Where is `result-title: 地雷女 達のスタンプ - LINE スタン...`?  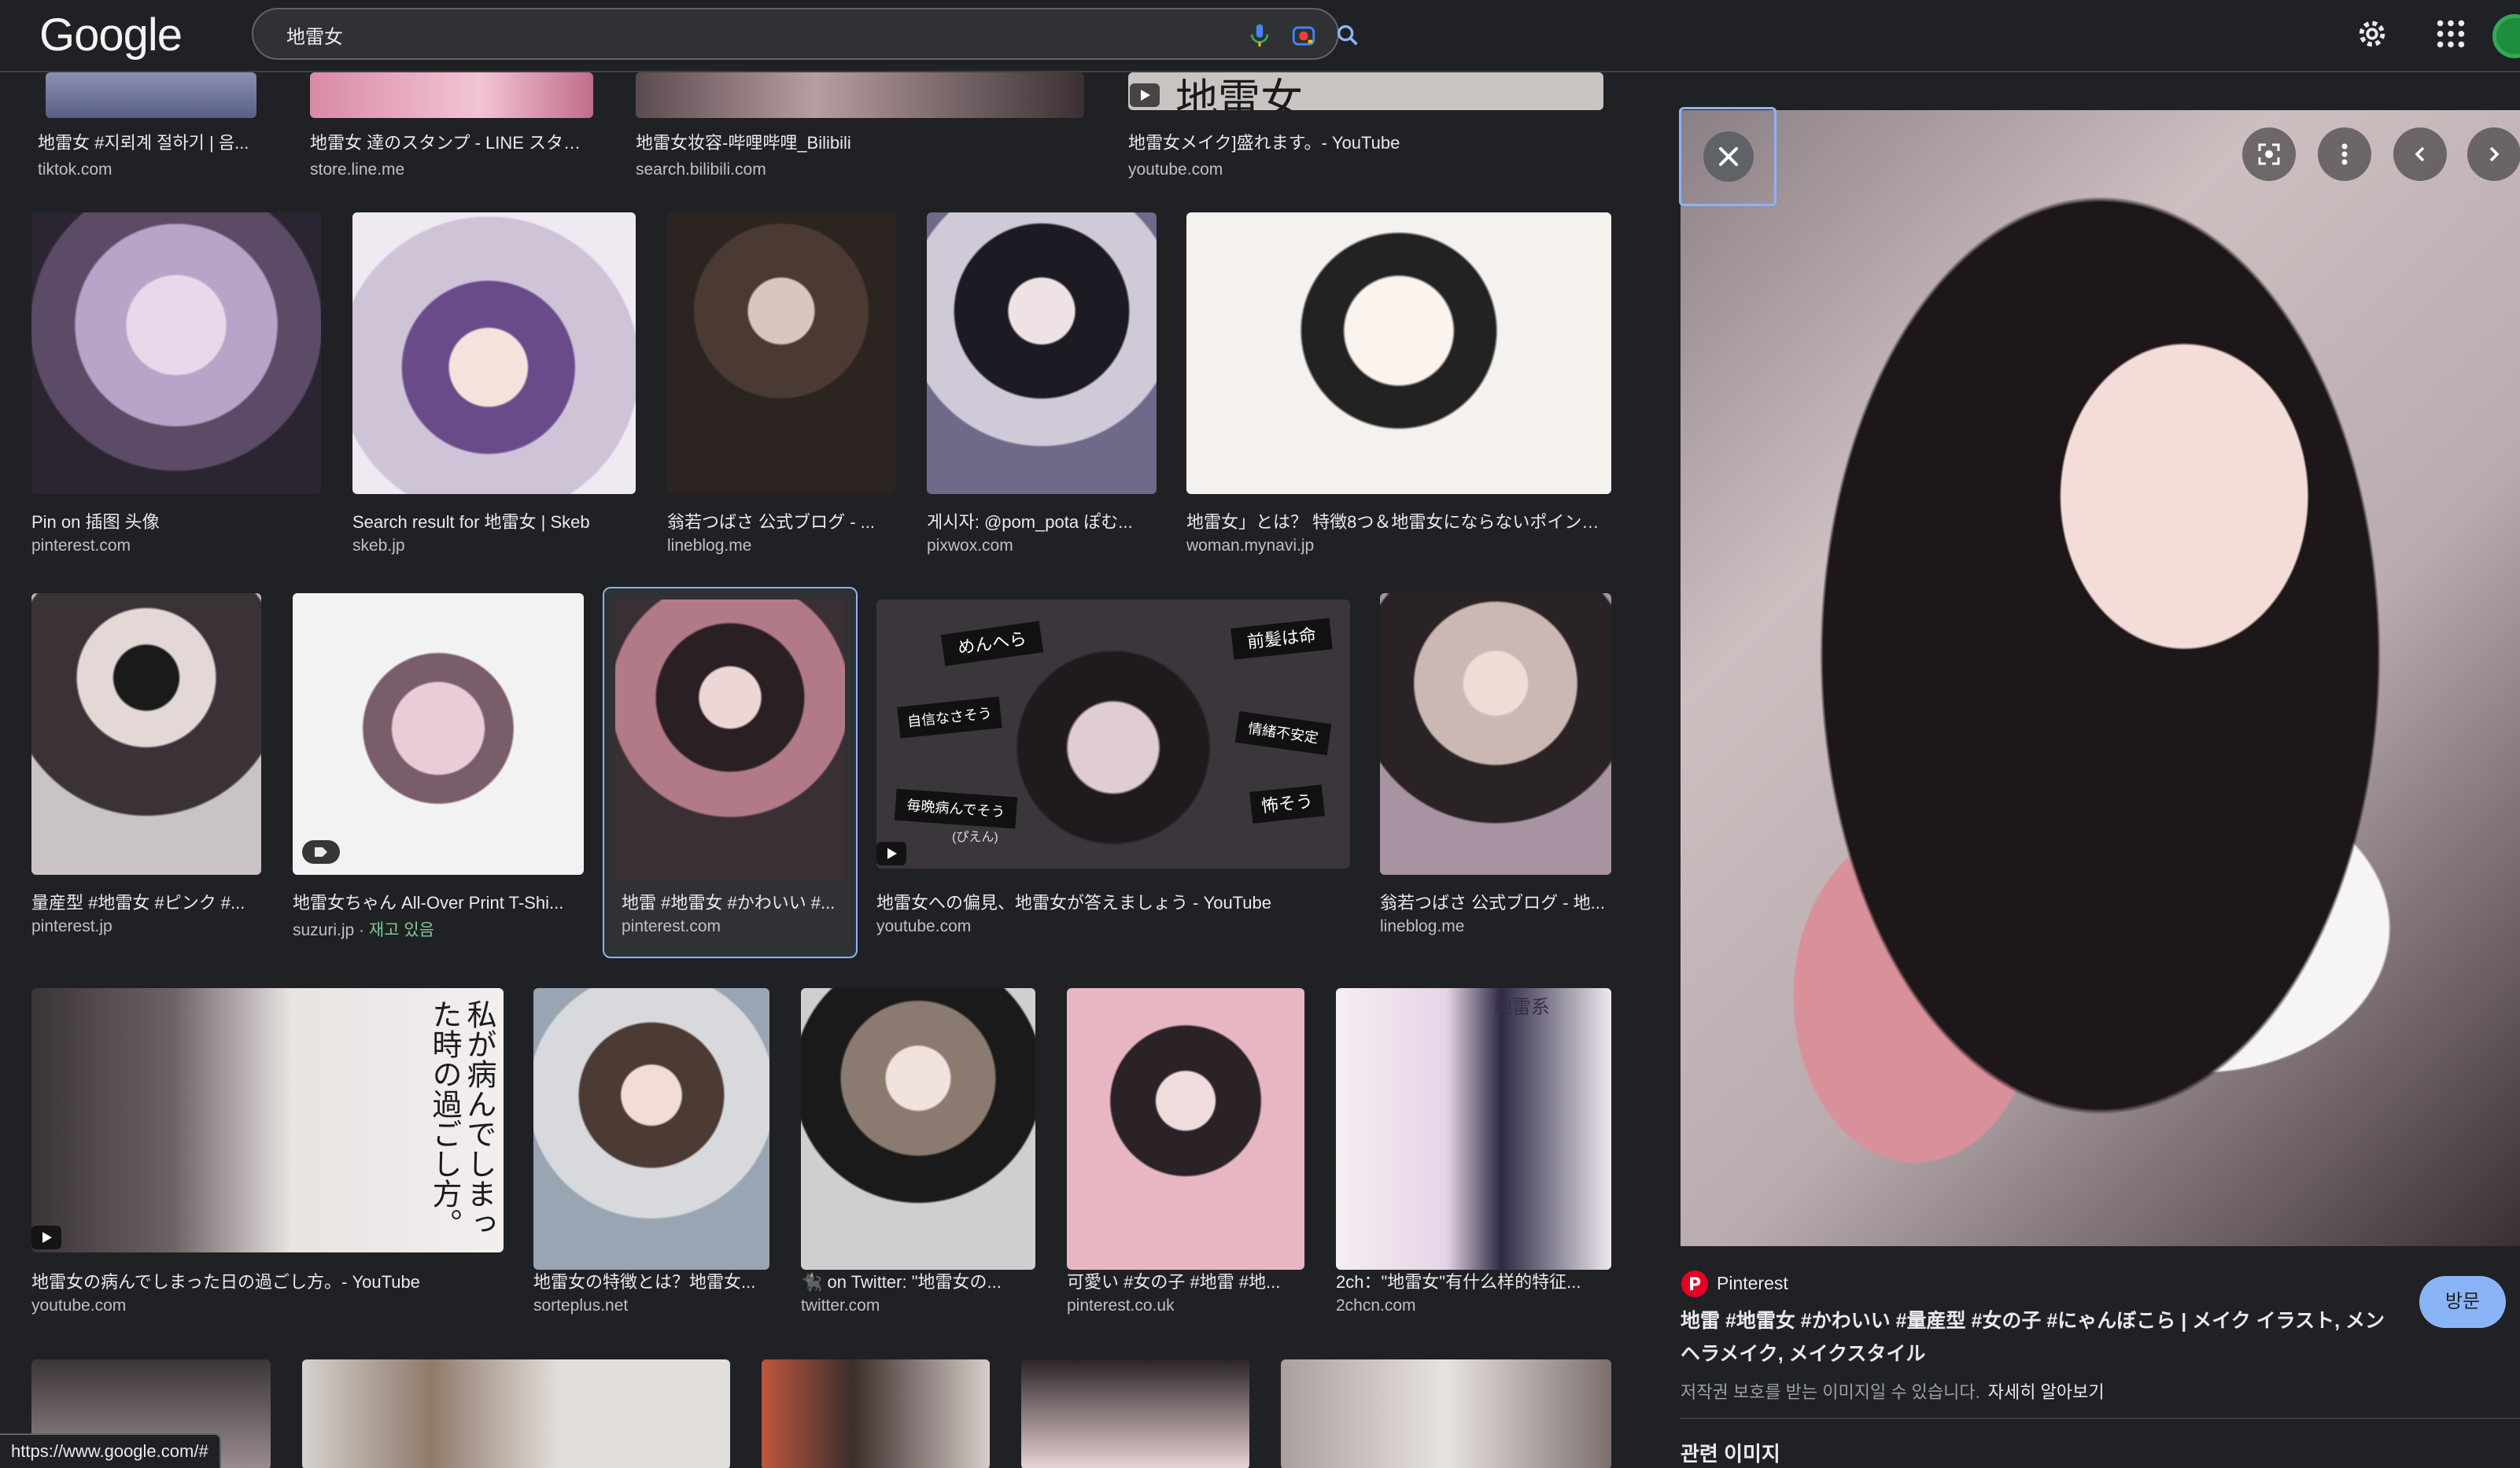
result-title: 地雷女 達のスタンプ - LINE スタン... is located at coordinates (451, 141).